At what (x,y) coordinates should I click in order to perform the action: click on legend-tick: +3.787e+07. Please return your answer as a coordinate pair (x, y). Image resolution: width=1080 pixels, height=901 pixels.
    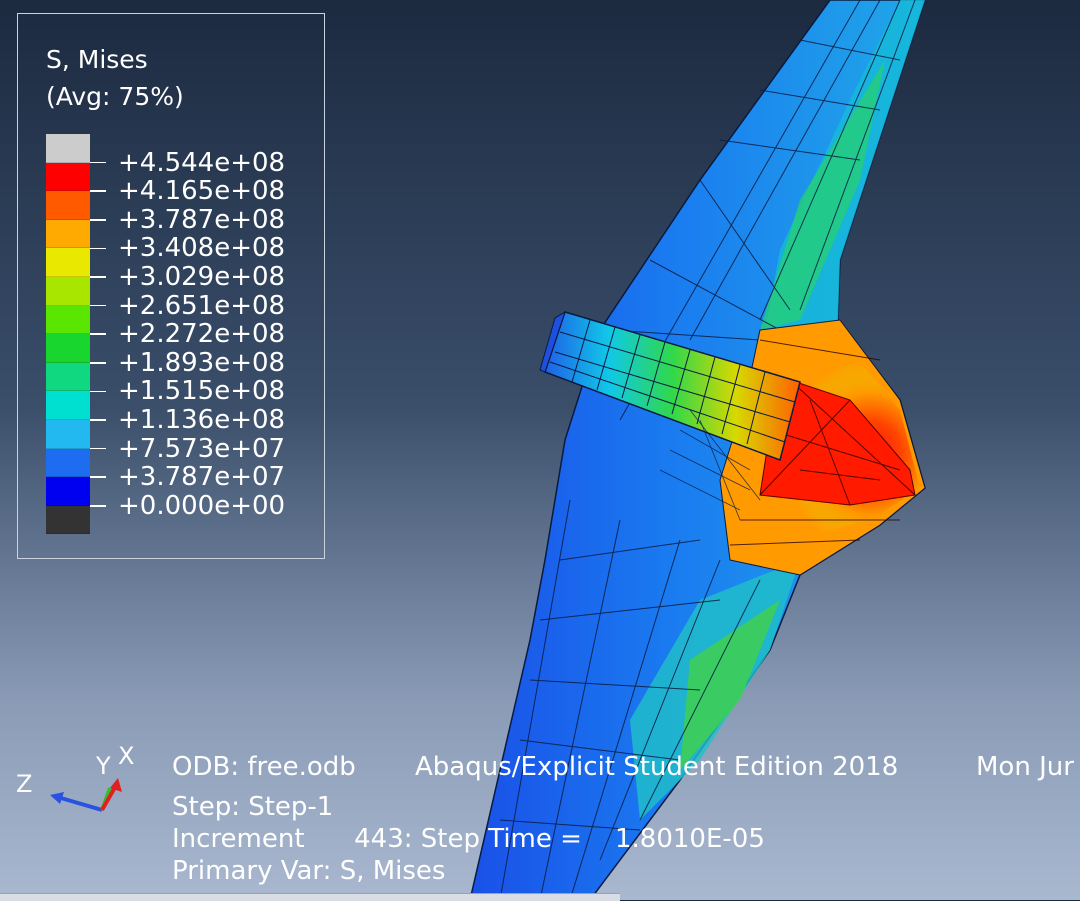
    Looking at the image, I should click on (187, 477).